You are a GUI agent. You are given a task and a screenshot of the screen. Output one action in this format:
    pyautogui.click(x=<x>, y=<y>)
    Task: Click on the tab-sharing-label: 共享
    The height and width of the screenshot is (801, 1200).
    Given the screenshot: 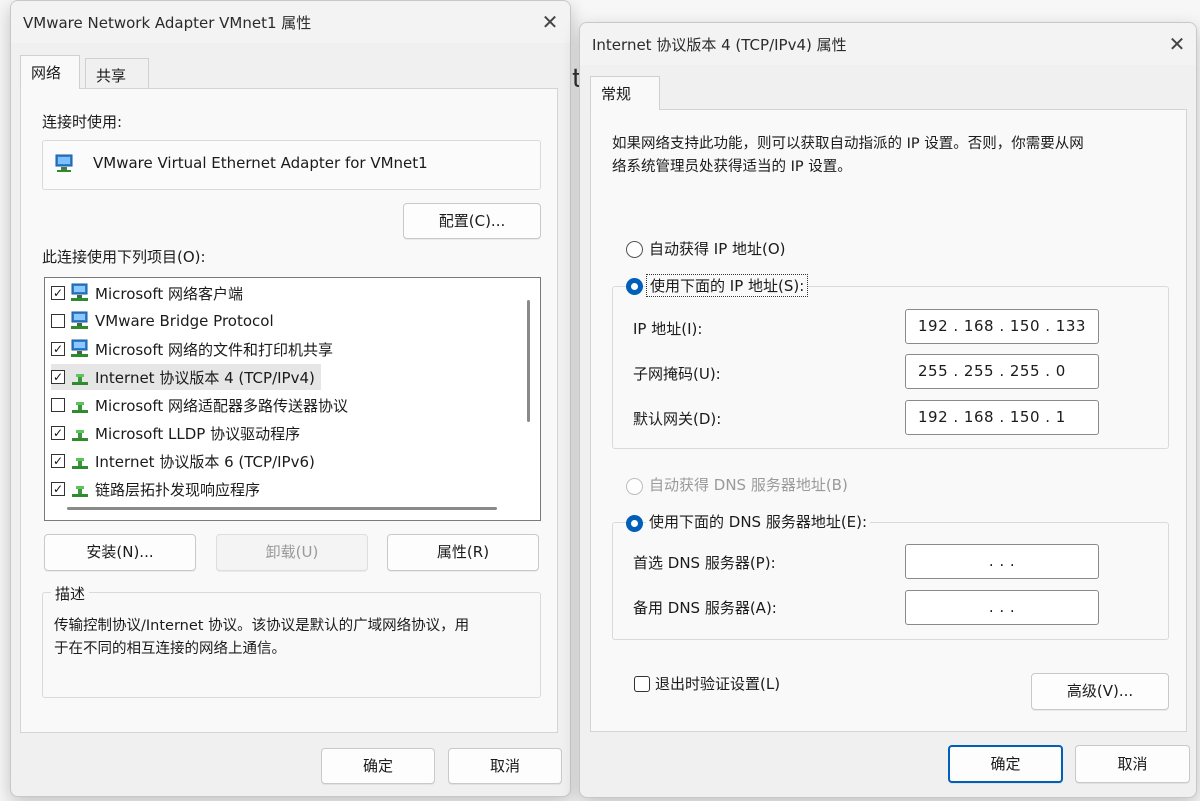 What is the action you would take?
    pyautogui.click(x=111, y=76)
    